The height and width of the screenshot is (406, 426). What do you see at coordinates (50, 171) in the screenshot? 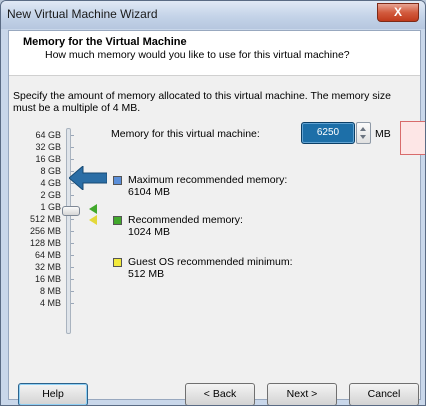
I see `scale-label: 8 GB` at bounding box center [50, 171].